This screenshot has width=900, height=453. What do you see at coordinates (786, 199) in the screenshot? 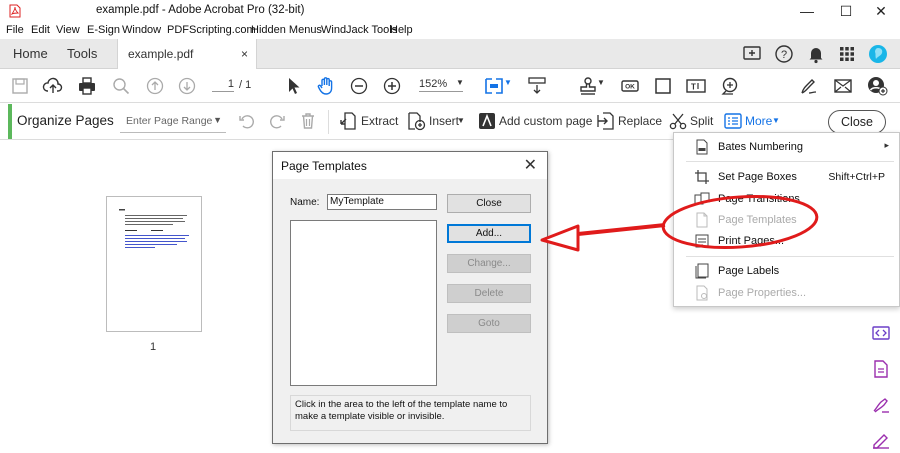
I see `menu-item-page-transitions: Page Transitions` at bounding box center [786, 199].